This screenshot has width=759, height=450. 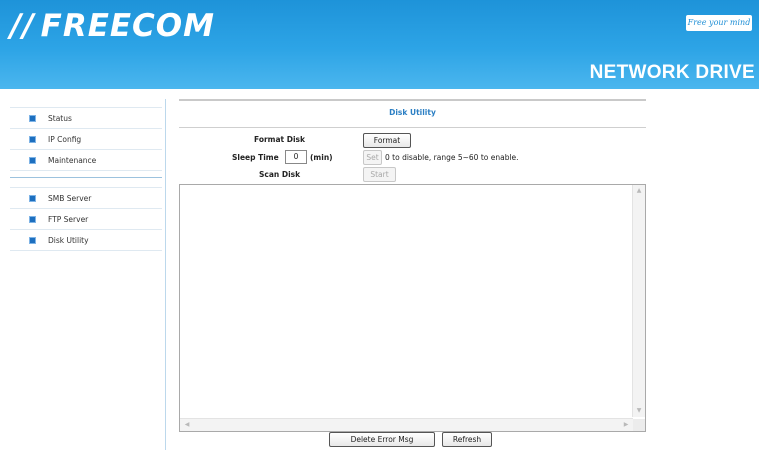 What do you see at coordinates (60, 118) in the screenshot?
I see `sidebar-item-label: Status` at bounding box center [60, 118].